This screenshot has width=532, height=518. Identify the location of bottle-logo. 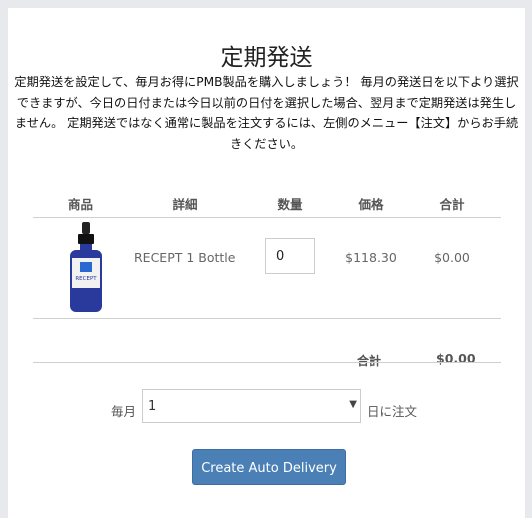
(86, 267).